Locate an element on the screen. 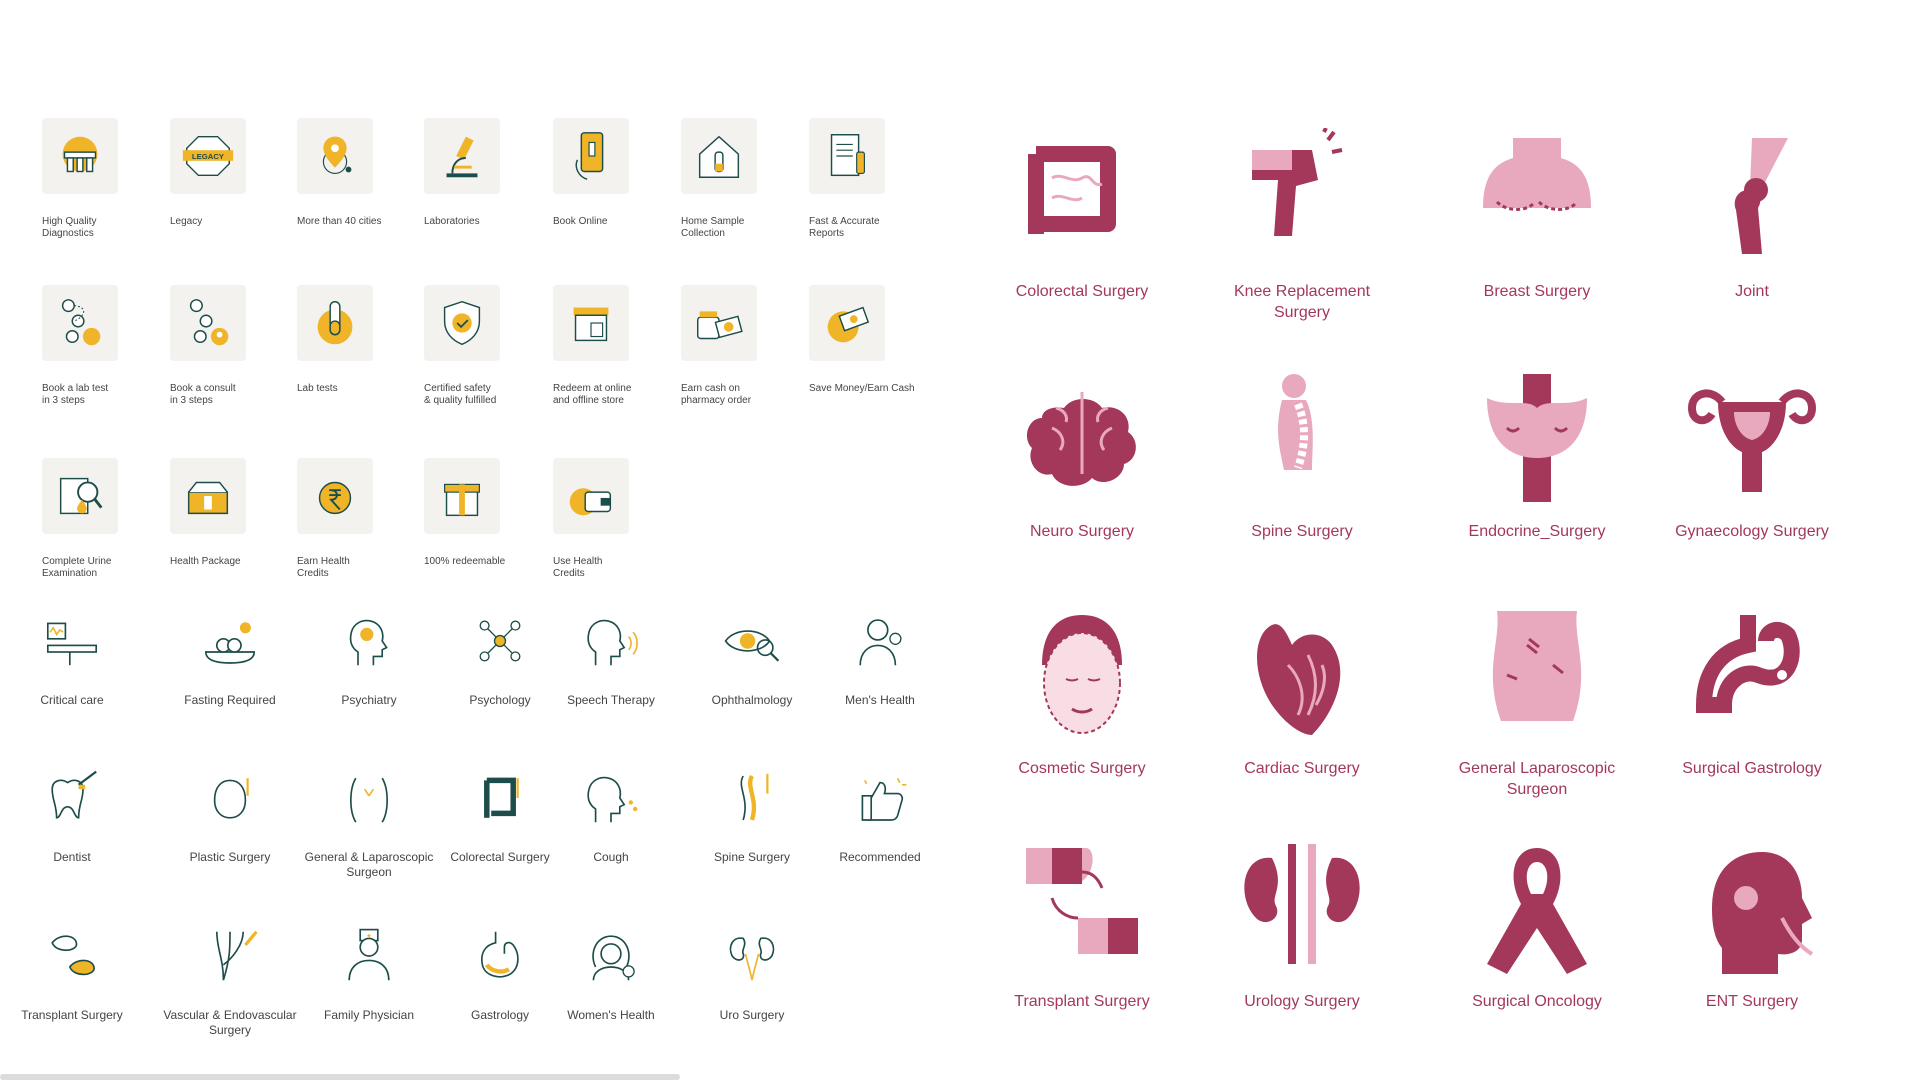 The width and height of the screenshot is (1920, 1080). surgery-heart: Cardiac Surgery is located at coordinates (1302, 692).